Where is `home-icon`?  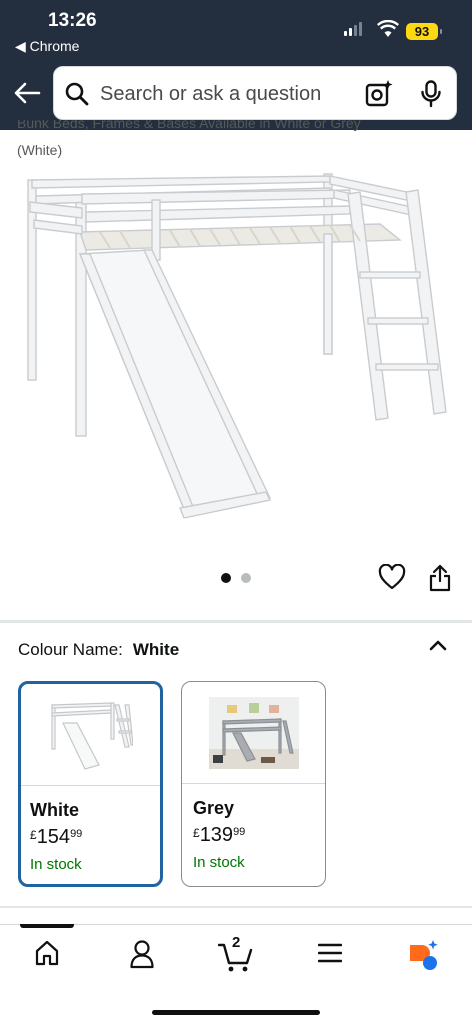 home-icon is located at coordinates (47, 953).